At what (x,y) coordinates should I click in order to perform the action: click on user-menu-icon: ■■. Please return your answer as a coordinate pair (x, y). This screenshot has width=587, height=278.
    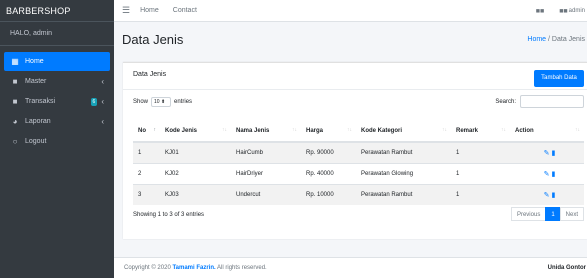
    Looking at the image, I should click on (563, 11).